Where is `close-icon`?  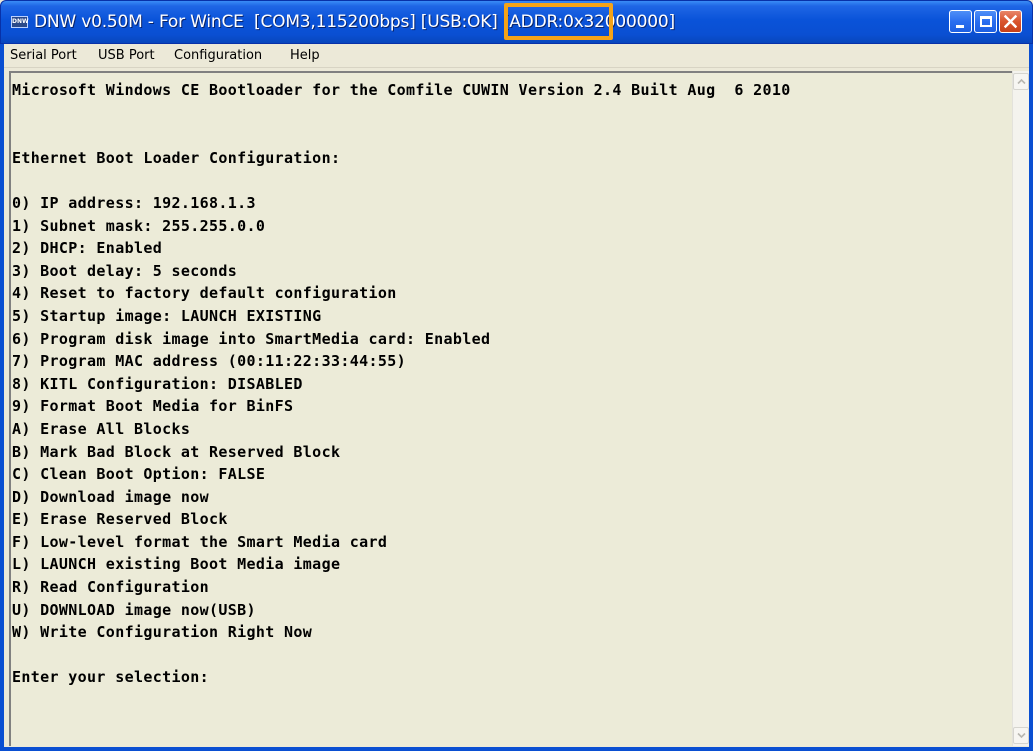 close-icon is located at coordinates (1010, 21).